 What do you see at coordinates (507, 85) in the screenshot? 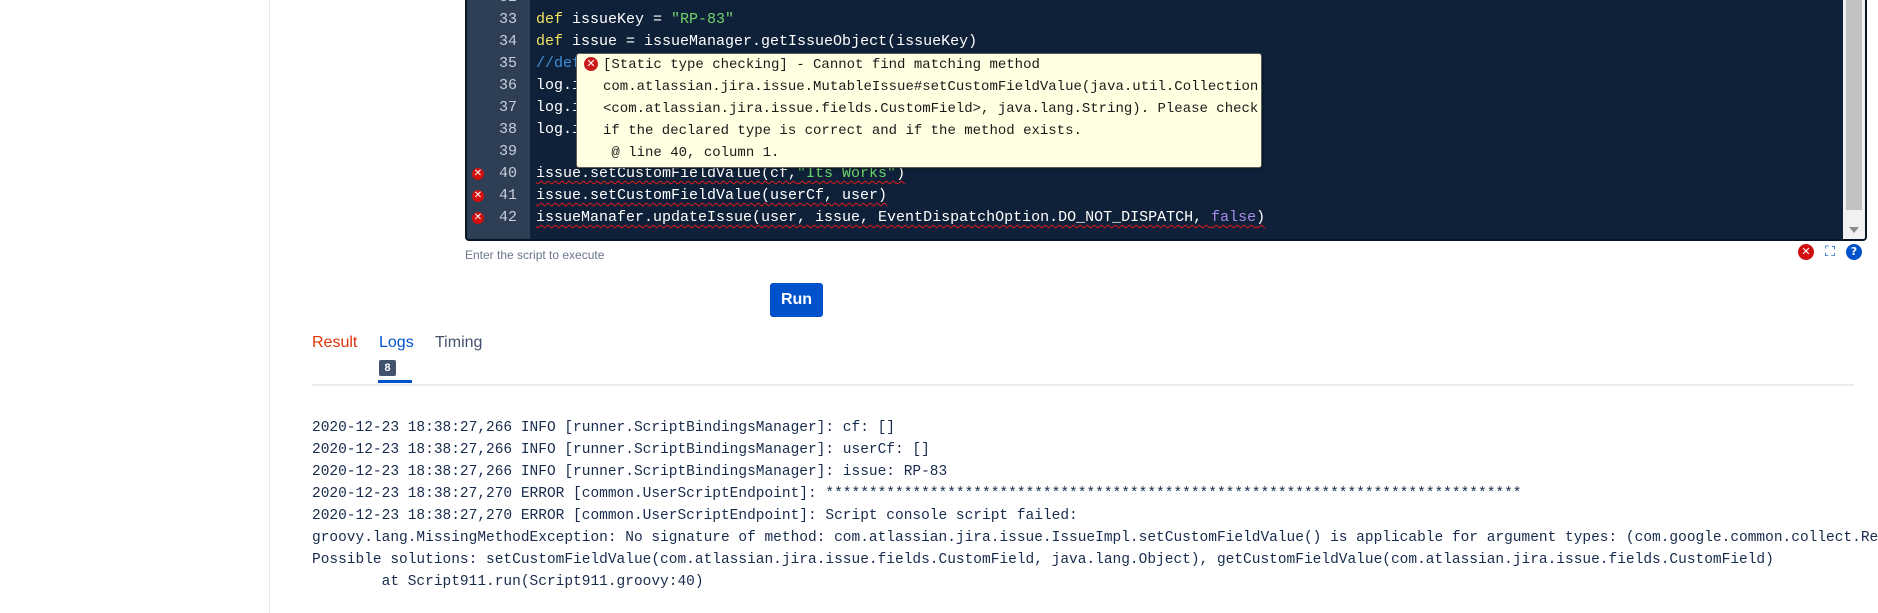
I see `line-number: 36` at bounding box center [507, 85].